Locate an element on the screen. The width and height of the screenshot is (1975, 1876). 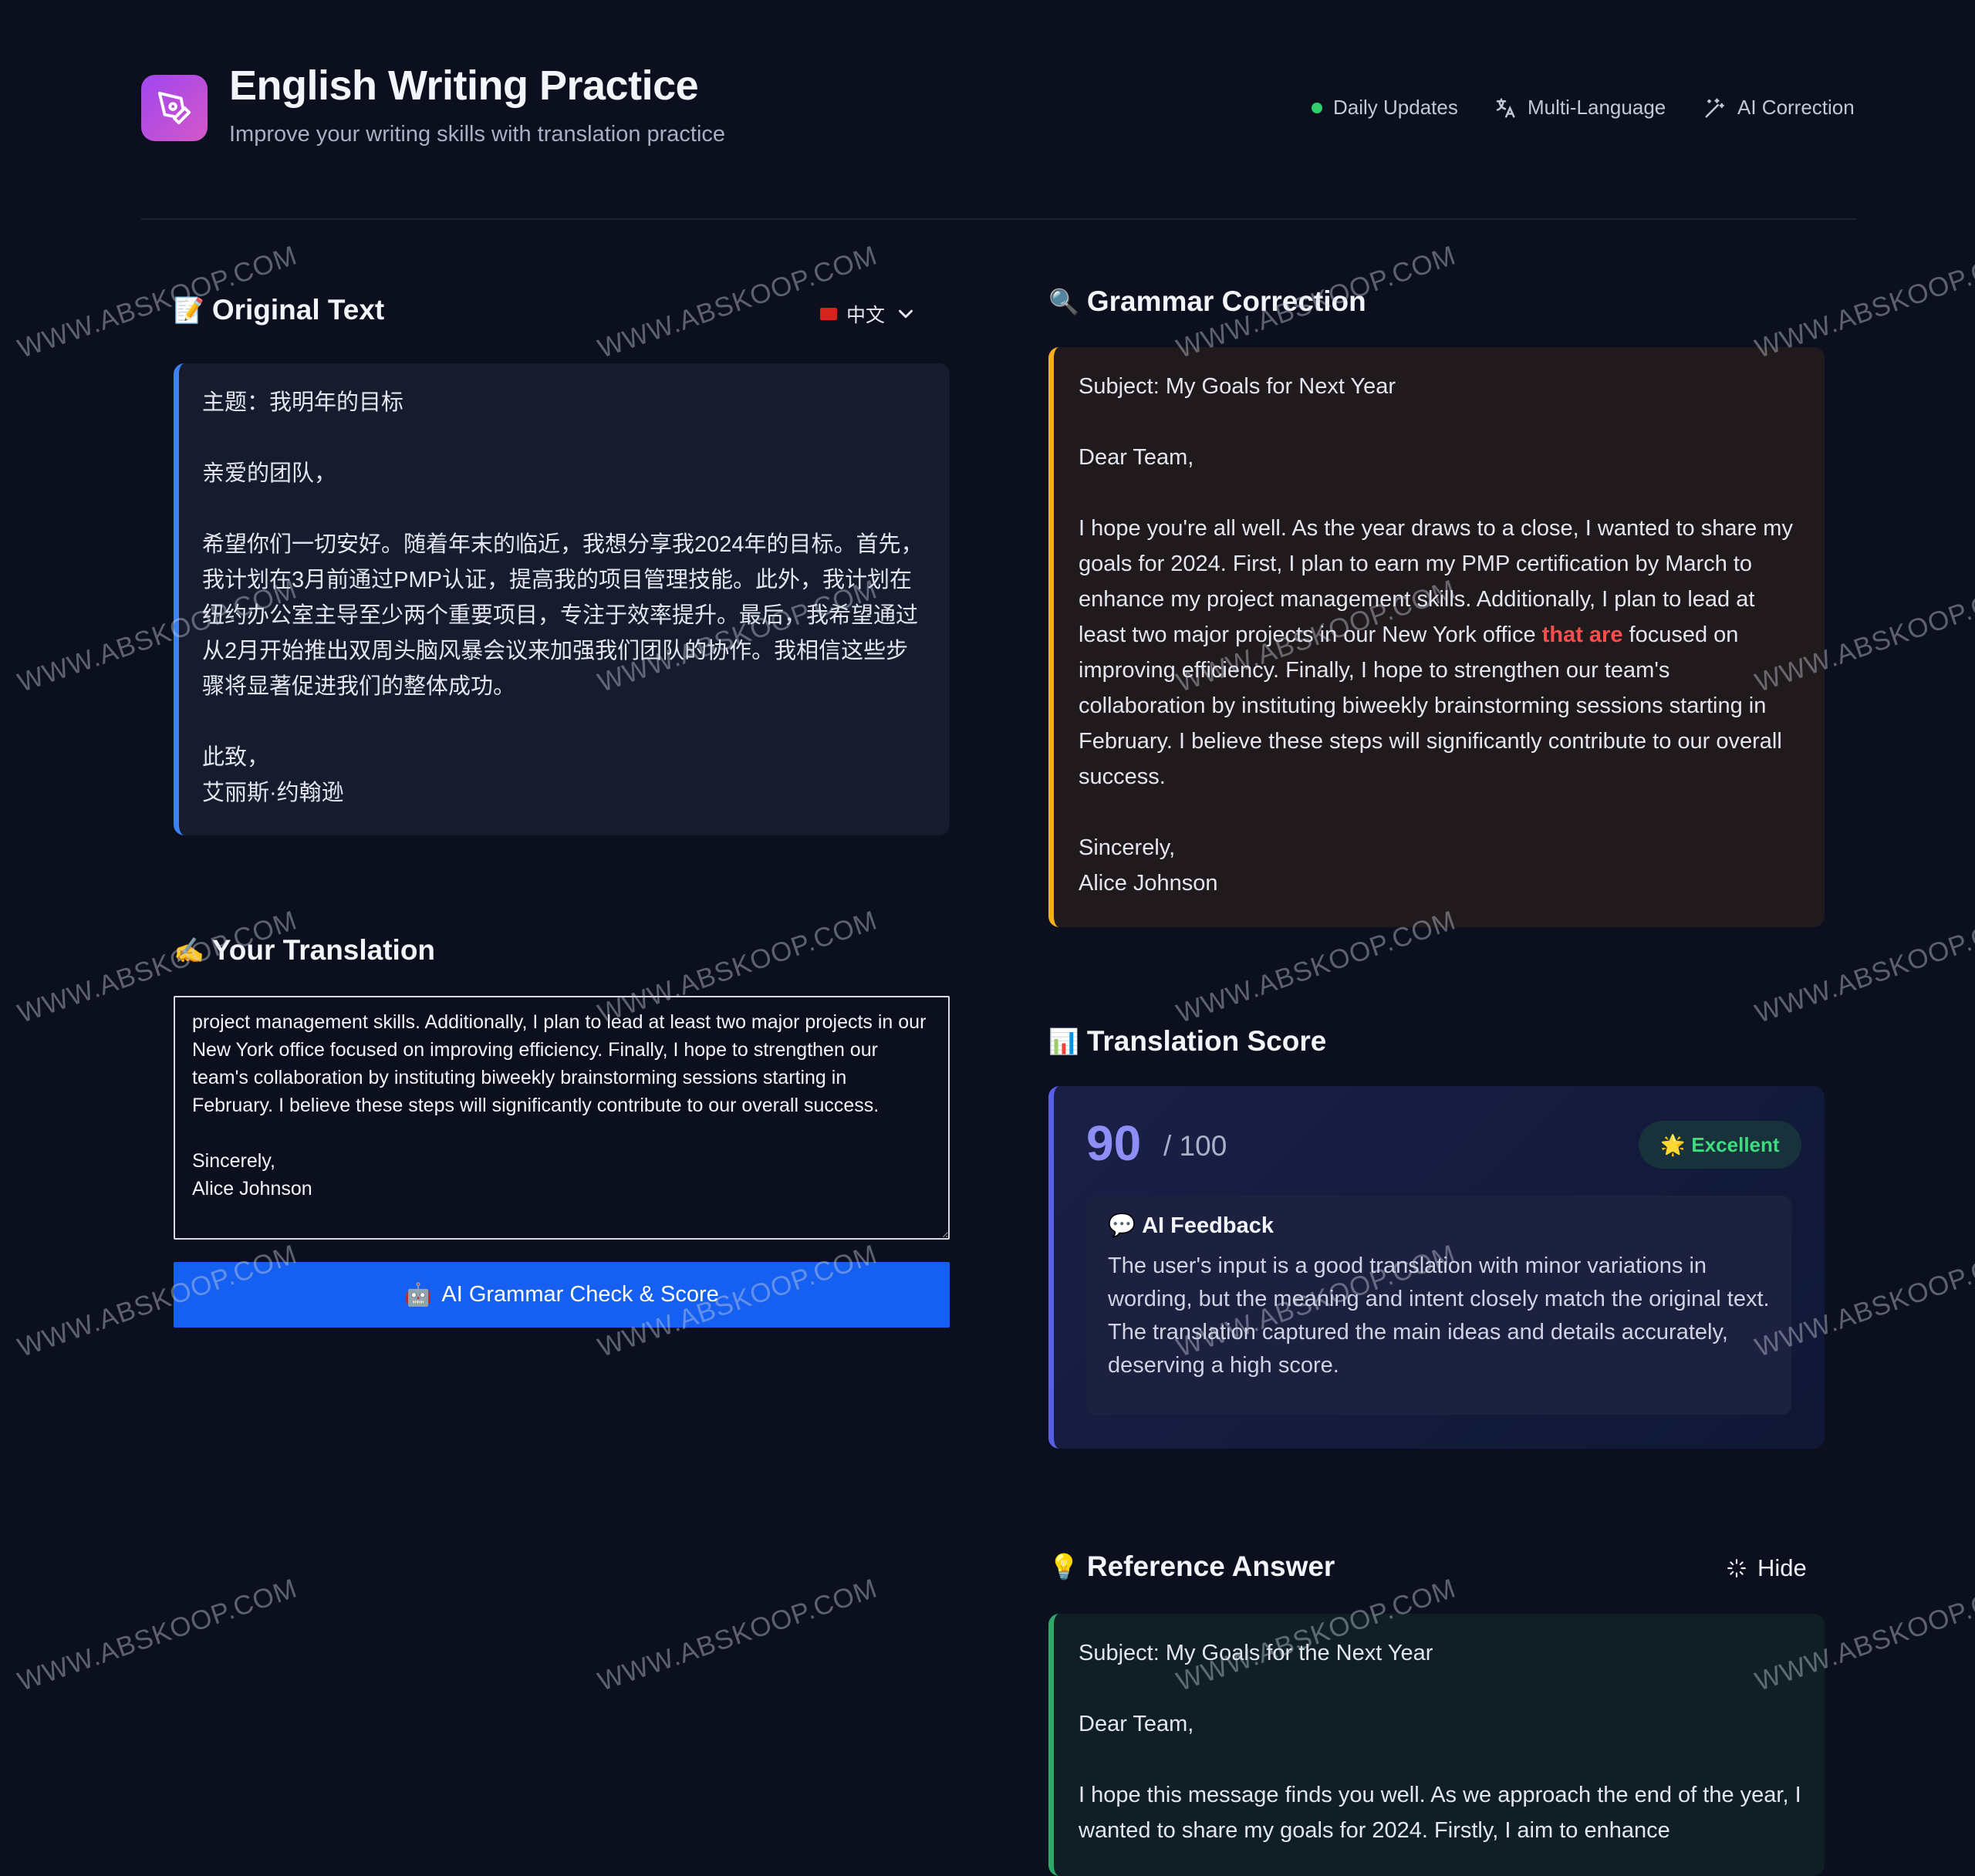
translation-score-heading: 📊 Translation Score is located at coordinates (1187, 1041).